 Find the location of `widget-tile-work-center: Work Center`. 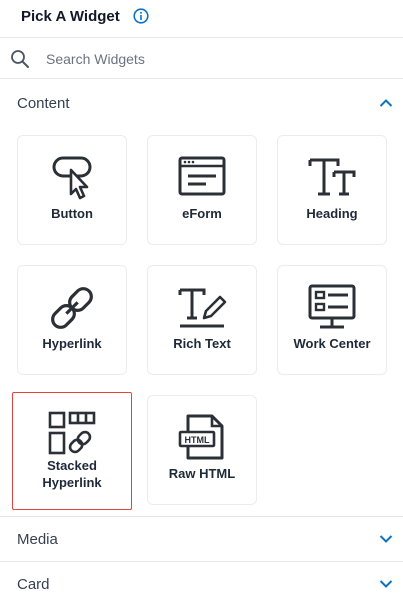

widget-tile-work-center: Work Center is located at coordinates (332, 320).